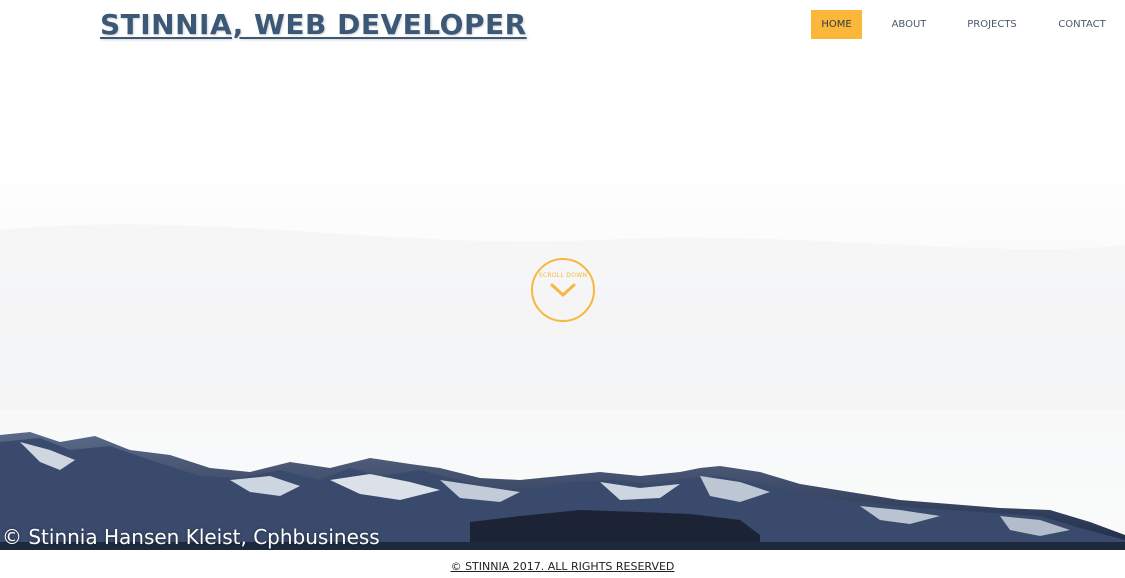 This screenshot has height=578, width=1125. What do you see at coordinates (562, 24) in the screenshot?
I see `main-nav: HOME ABOUT PROJECTS CONTACT` at bounding box center [562, 24].